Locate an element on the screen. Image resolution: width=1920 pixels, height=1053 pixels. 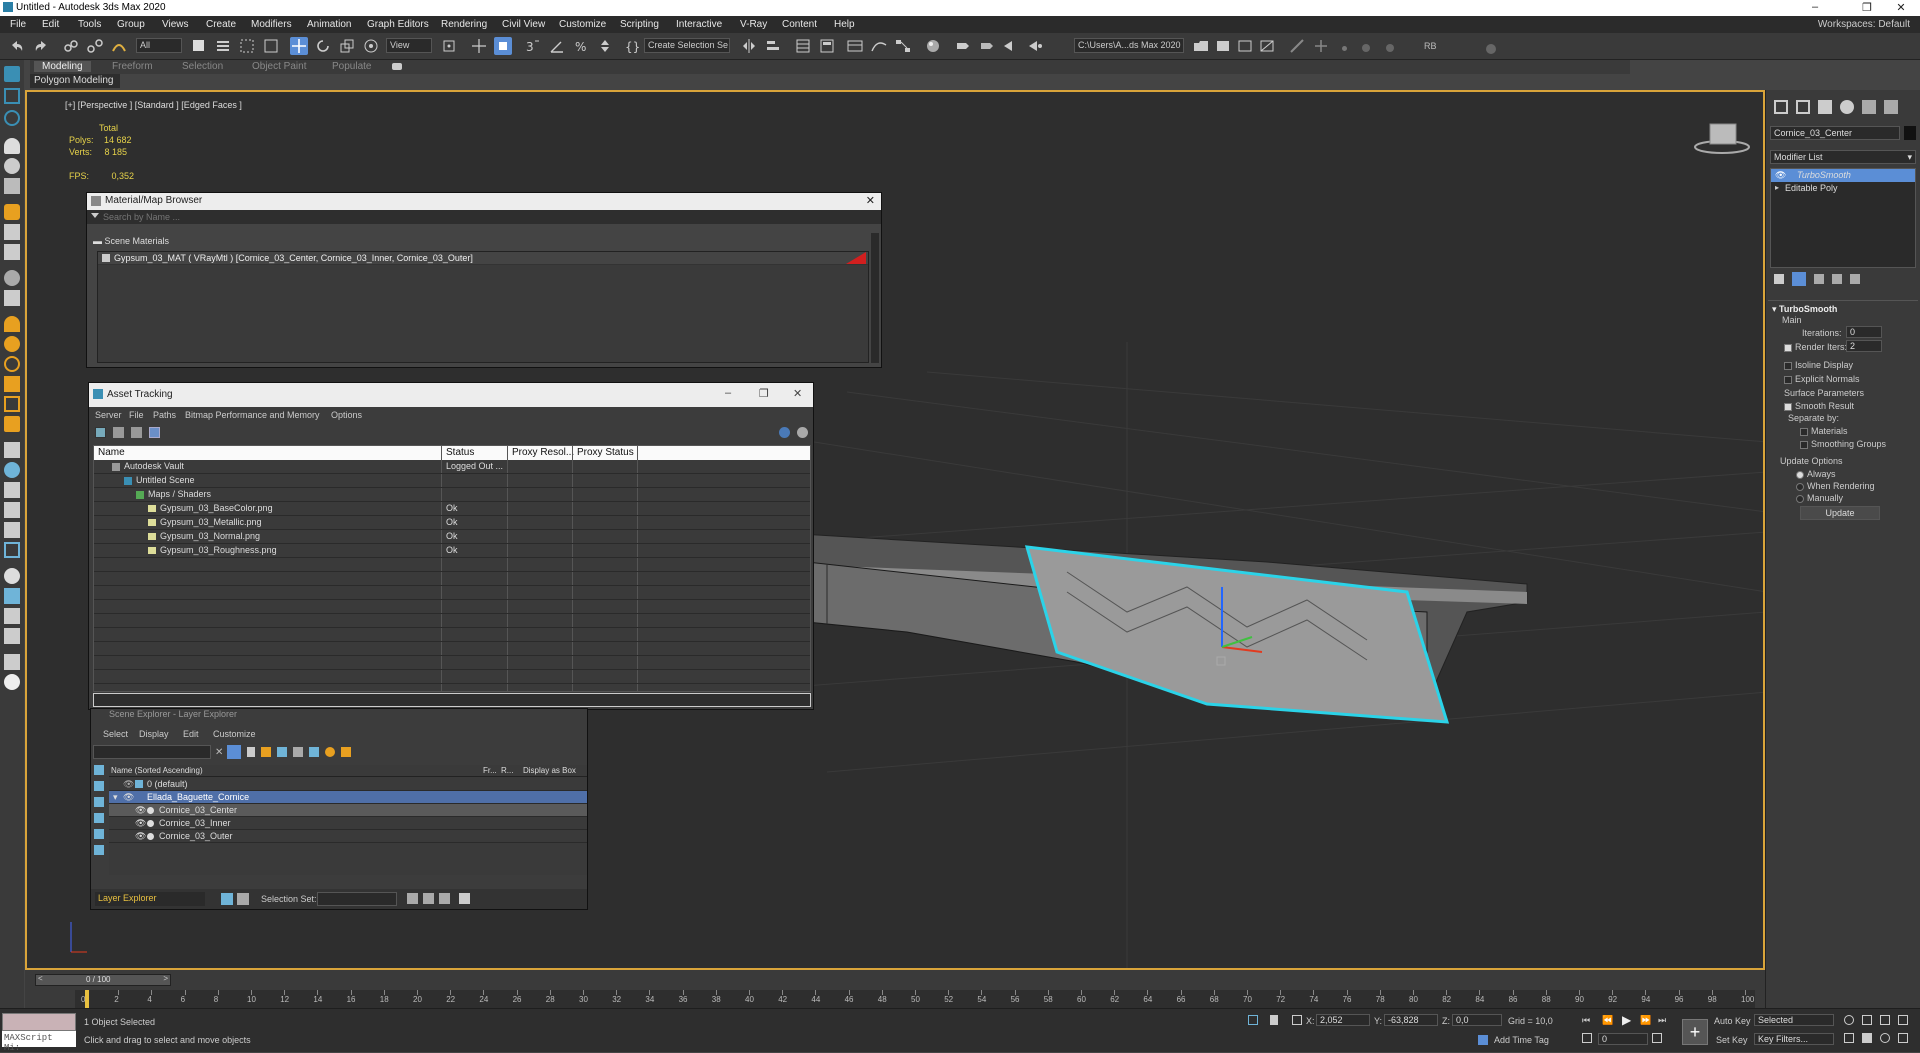
at-menu-server: Server is located at coordinates (108, 415).